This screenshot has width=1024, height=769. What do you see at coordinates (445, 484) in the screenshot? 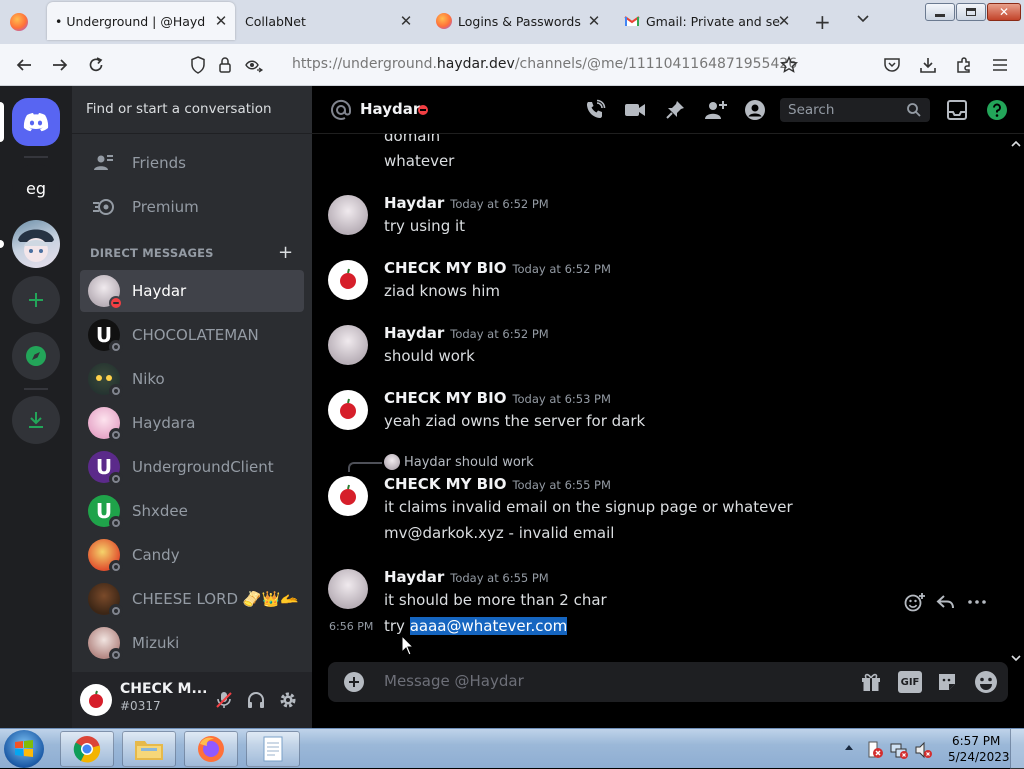
I see `author-name: CHECK MY BIO` at bounding box center [445, 484].